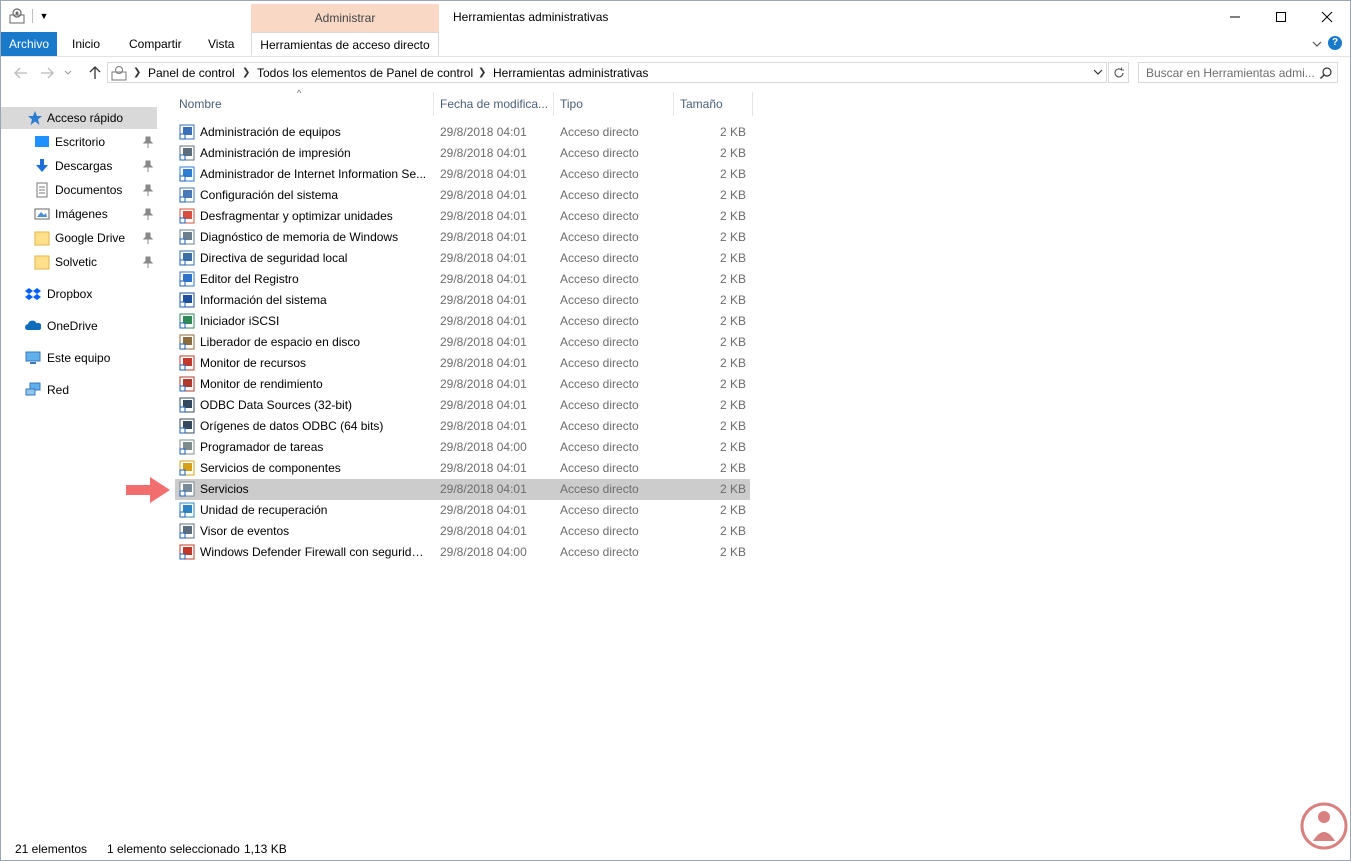 The height and width of the screenshot is (861, 1351). Describe the element at coordinates (35, 118) in the screenshot. I see `star-icon` at that location.